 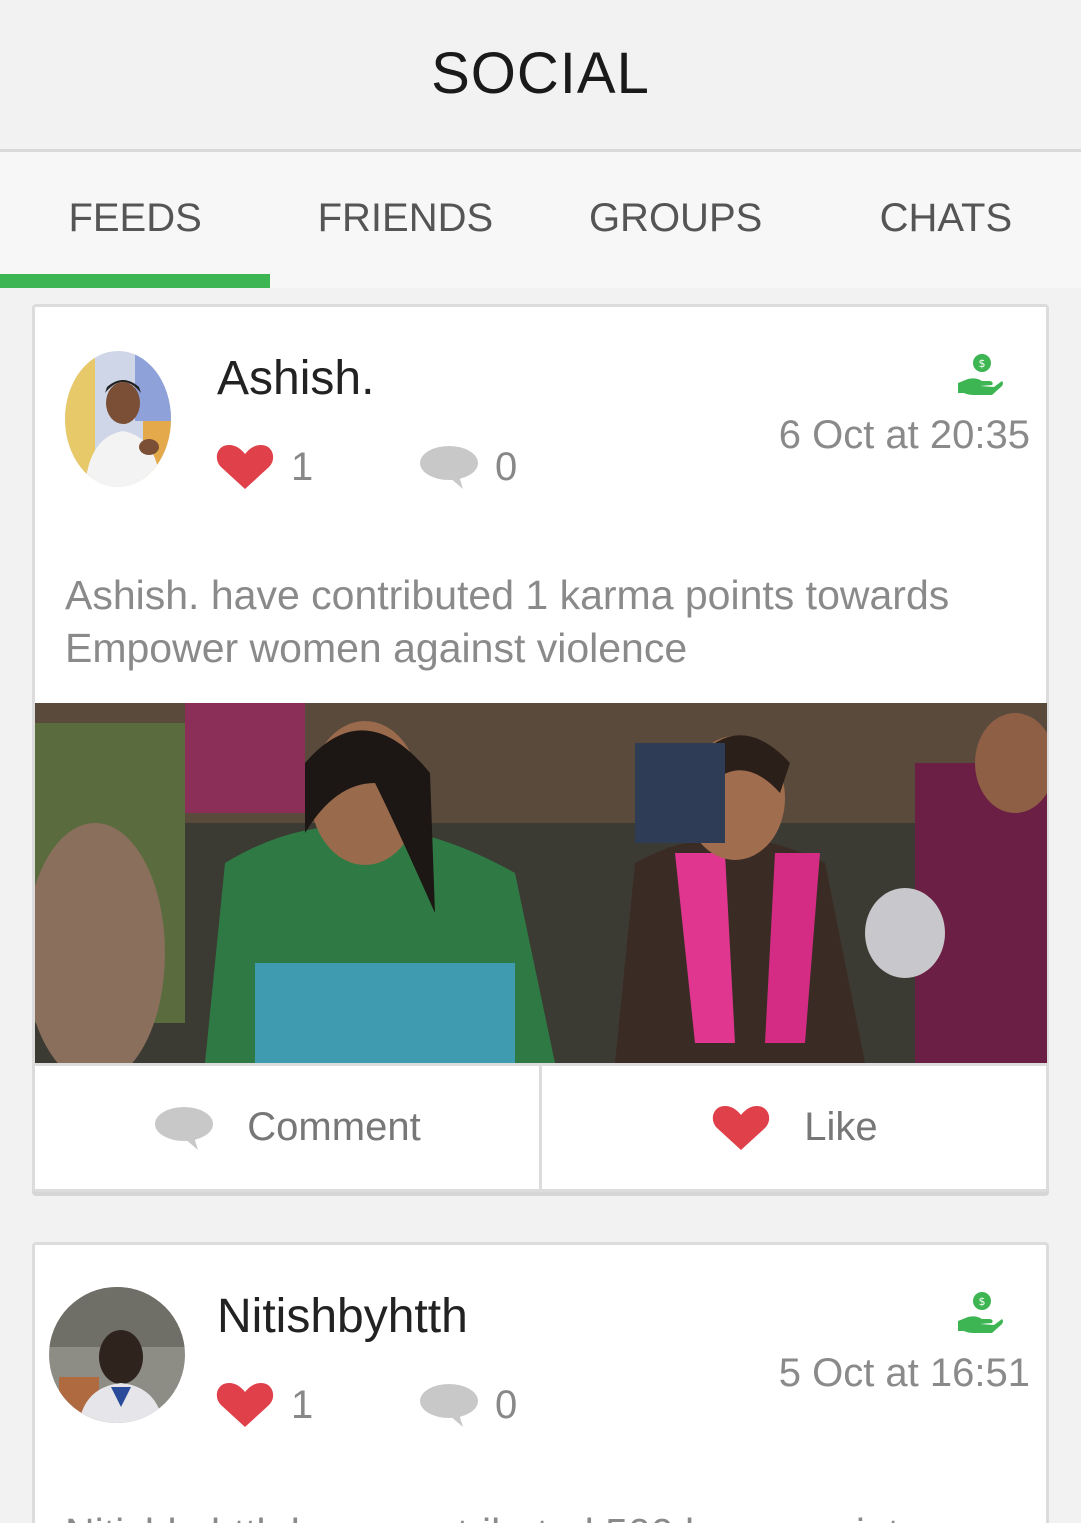 I want to click on post-actions: Comment Like, so click(x=540, y=1126).